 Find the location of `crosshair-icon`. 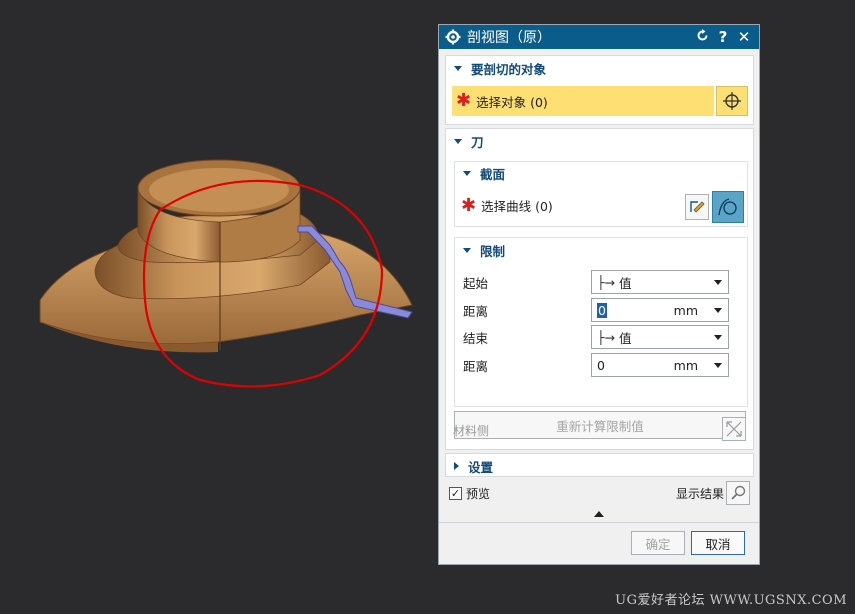

crosshair-icon is located at coordinates (732, 101).